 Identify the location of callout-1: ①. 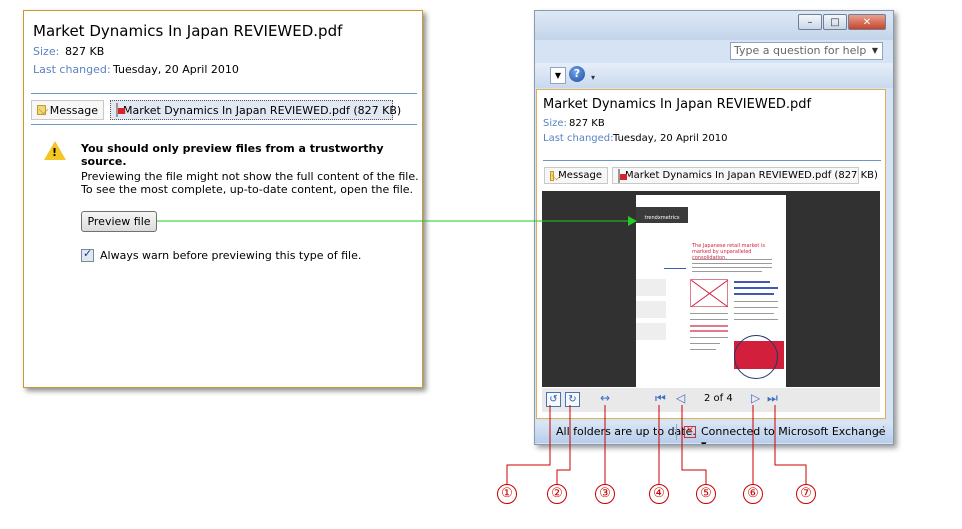
(507, 494).